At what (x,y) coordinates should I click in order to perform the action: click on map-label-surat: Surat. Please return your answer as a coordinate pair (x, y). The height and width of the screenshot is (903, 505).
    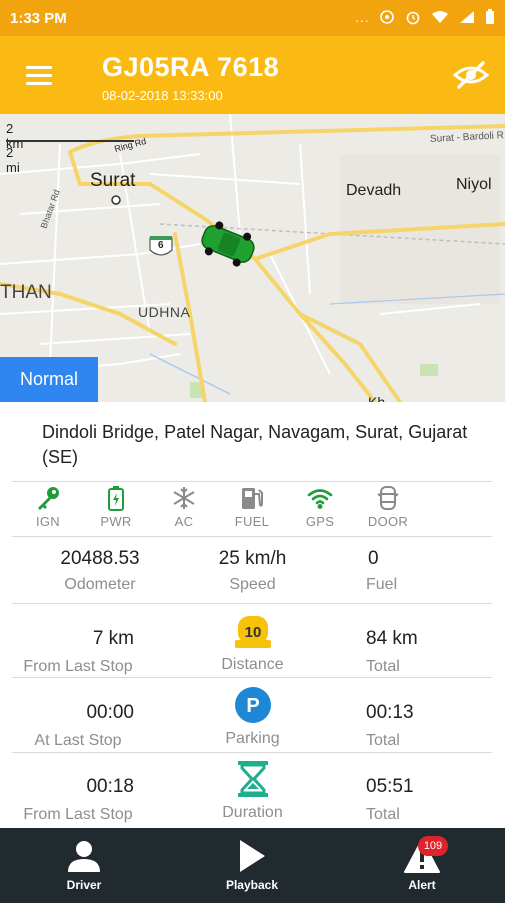
    Looking at the image, I should click on (113, 180).